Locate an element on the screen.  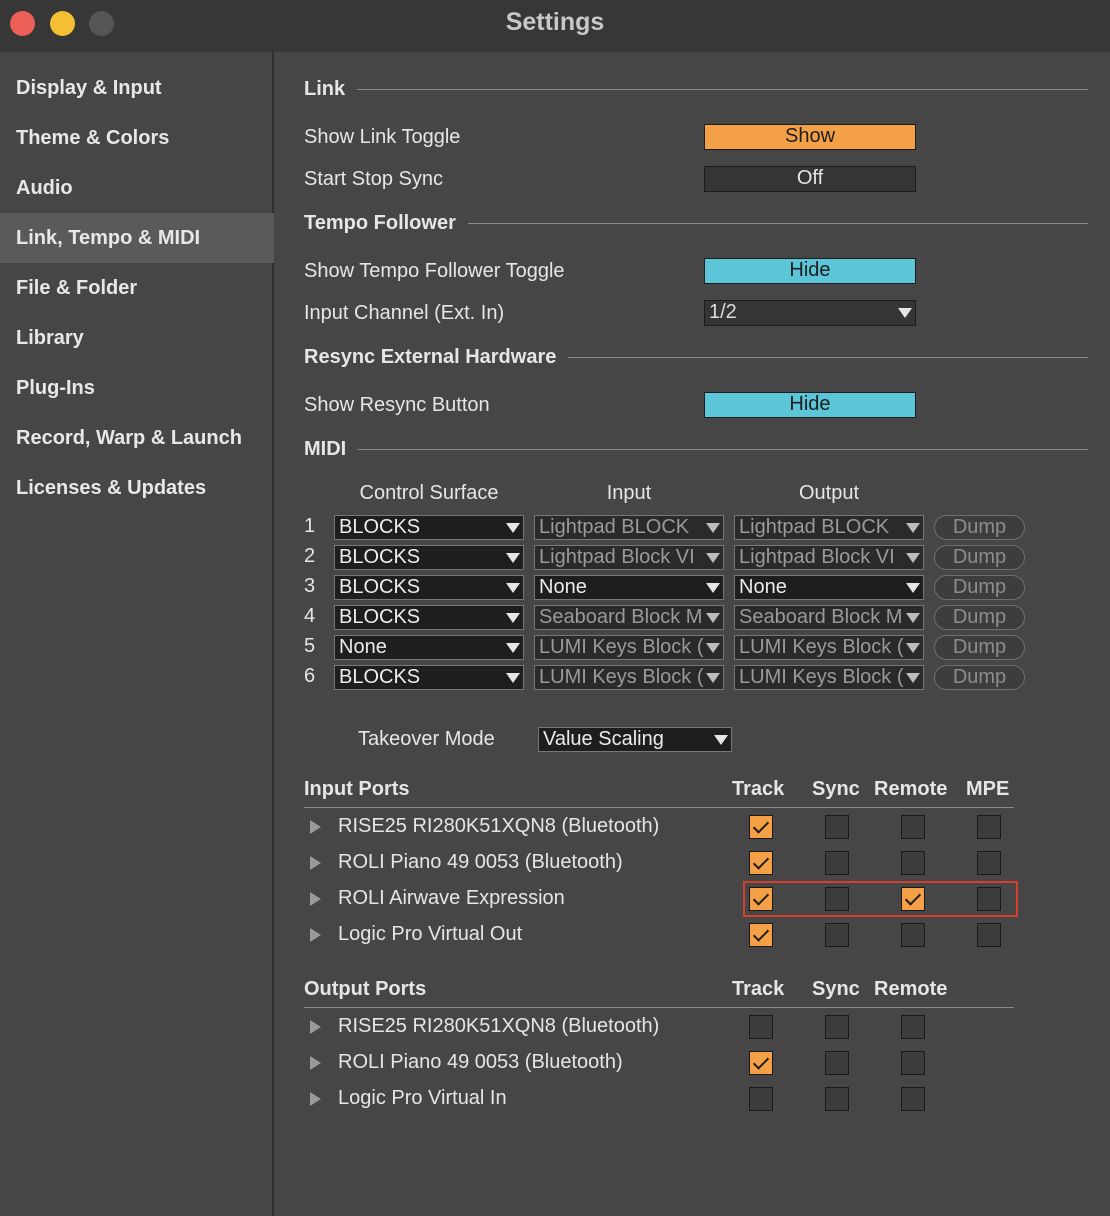
midi-input-select: Lightpad BLOCK is located at coordinates (629, 527).